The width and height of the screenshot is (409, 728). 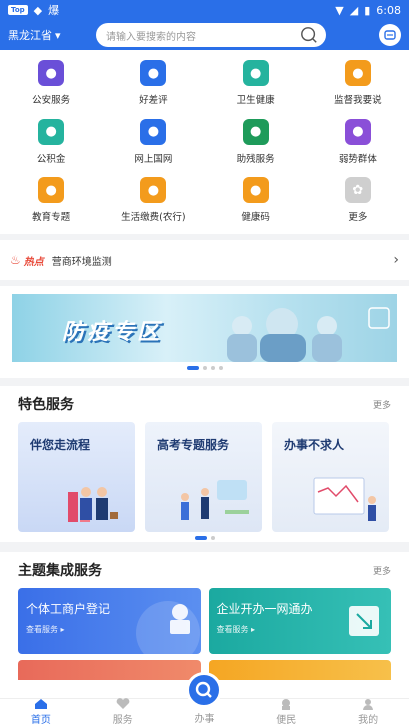 I want to click on message-icon: ●, so click(x=357, y=73).